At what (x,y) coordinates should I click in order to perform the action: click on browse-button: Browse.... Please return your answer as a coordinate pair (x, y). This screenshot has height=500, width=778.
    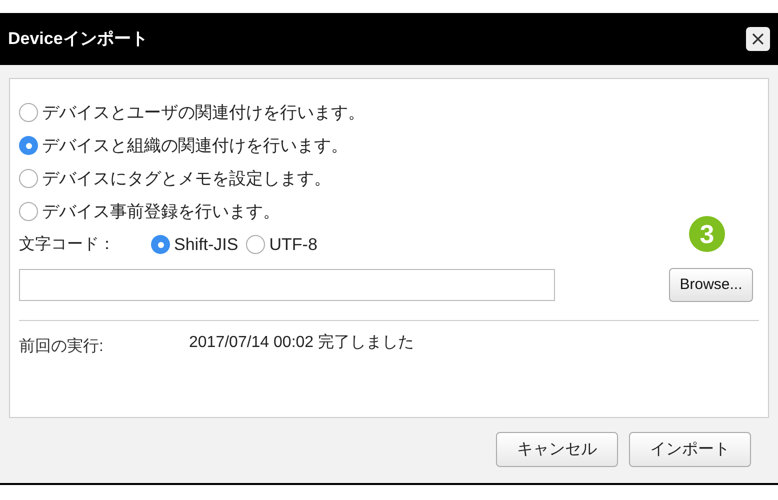
    Looking at the image, I should click on (711, 285).